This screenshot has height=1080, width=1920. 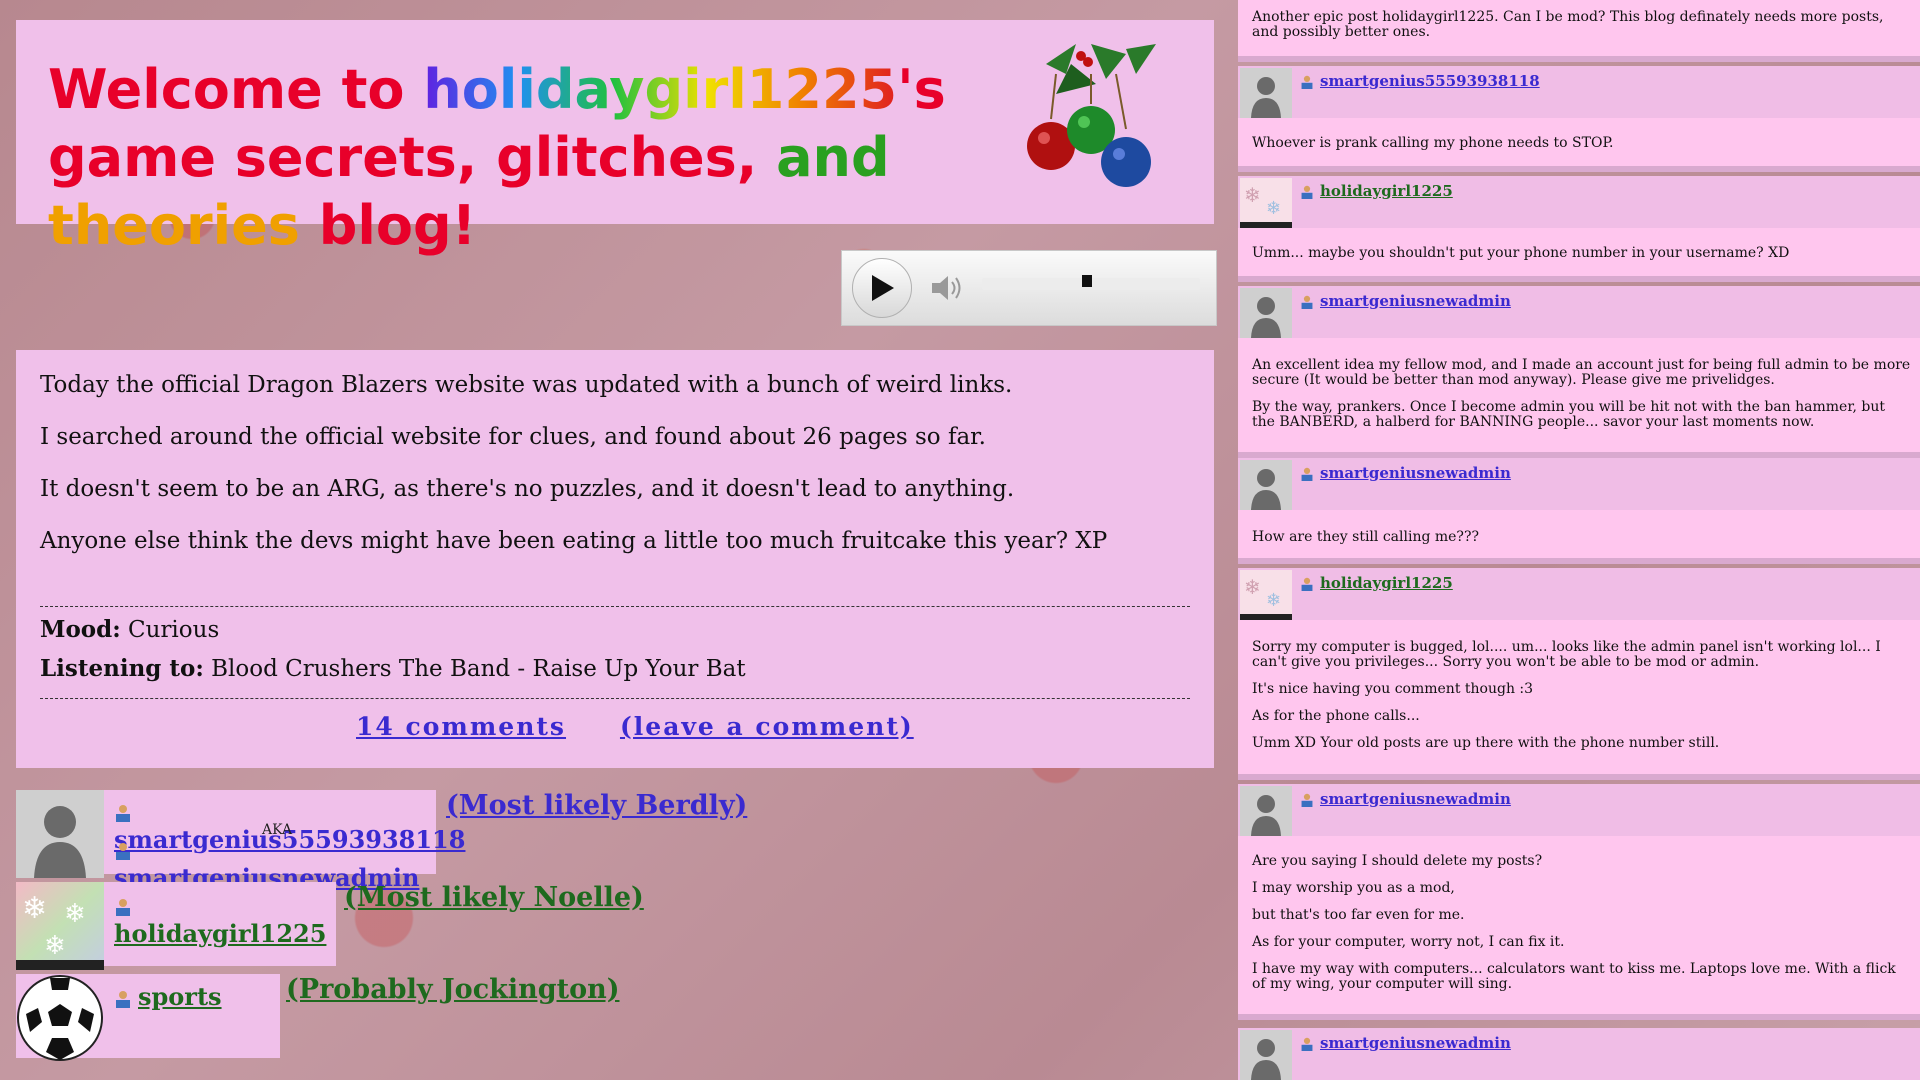 I want to click on title-part: and, so click(x=833, y=157).